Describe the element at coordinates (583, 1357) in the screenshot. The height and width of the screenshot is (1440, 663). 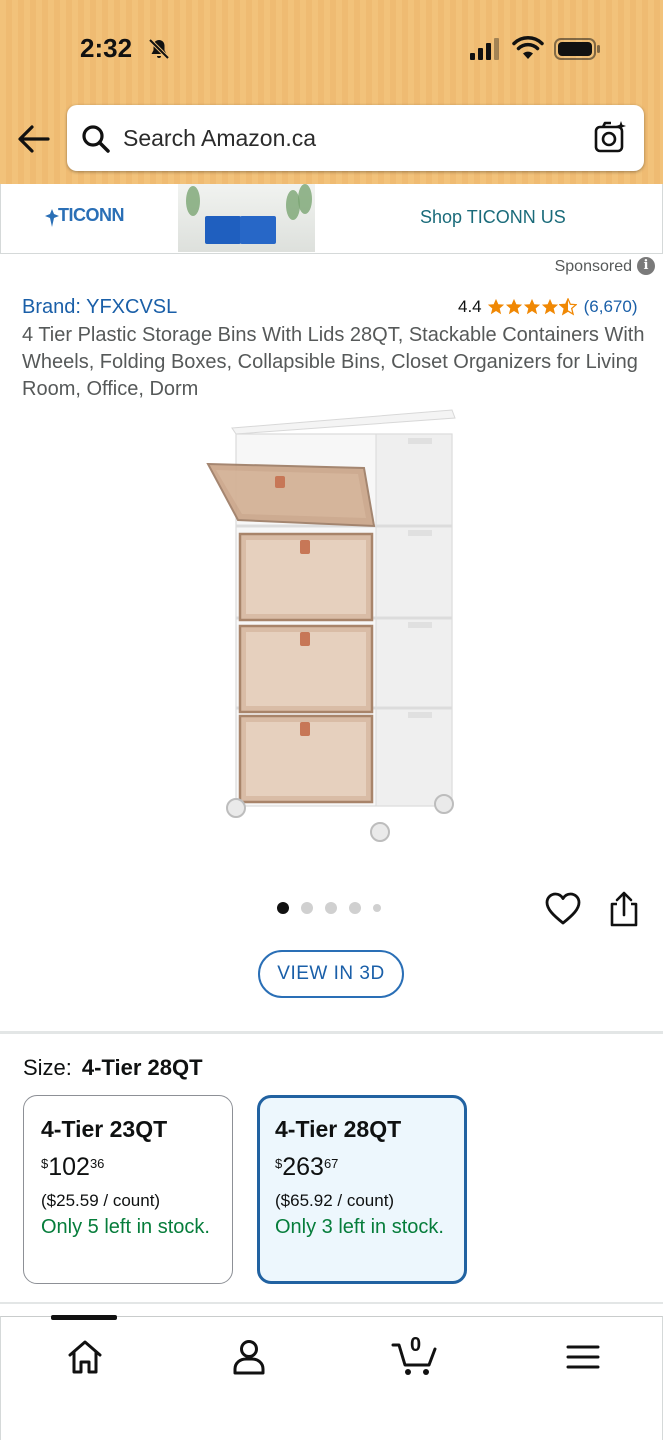
I see `menu-icon` at that location.